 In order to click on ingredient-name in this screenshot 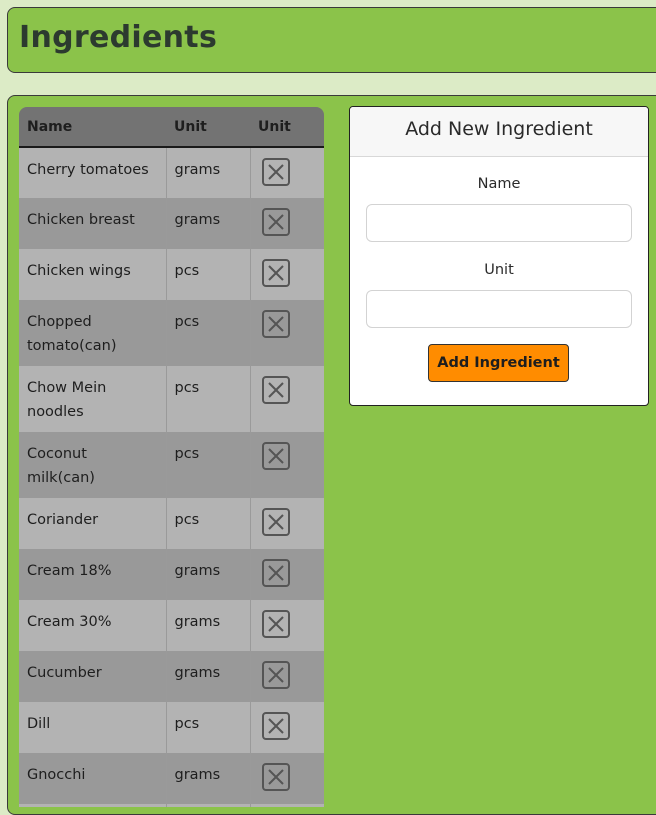, I will do `click(93, 805)`.